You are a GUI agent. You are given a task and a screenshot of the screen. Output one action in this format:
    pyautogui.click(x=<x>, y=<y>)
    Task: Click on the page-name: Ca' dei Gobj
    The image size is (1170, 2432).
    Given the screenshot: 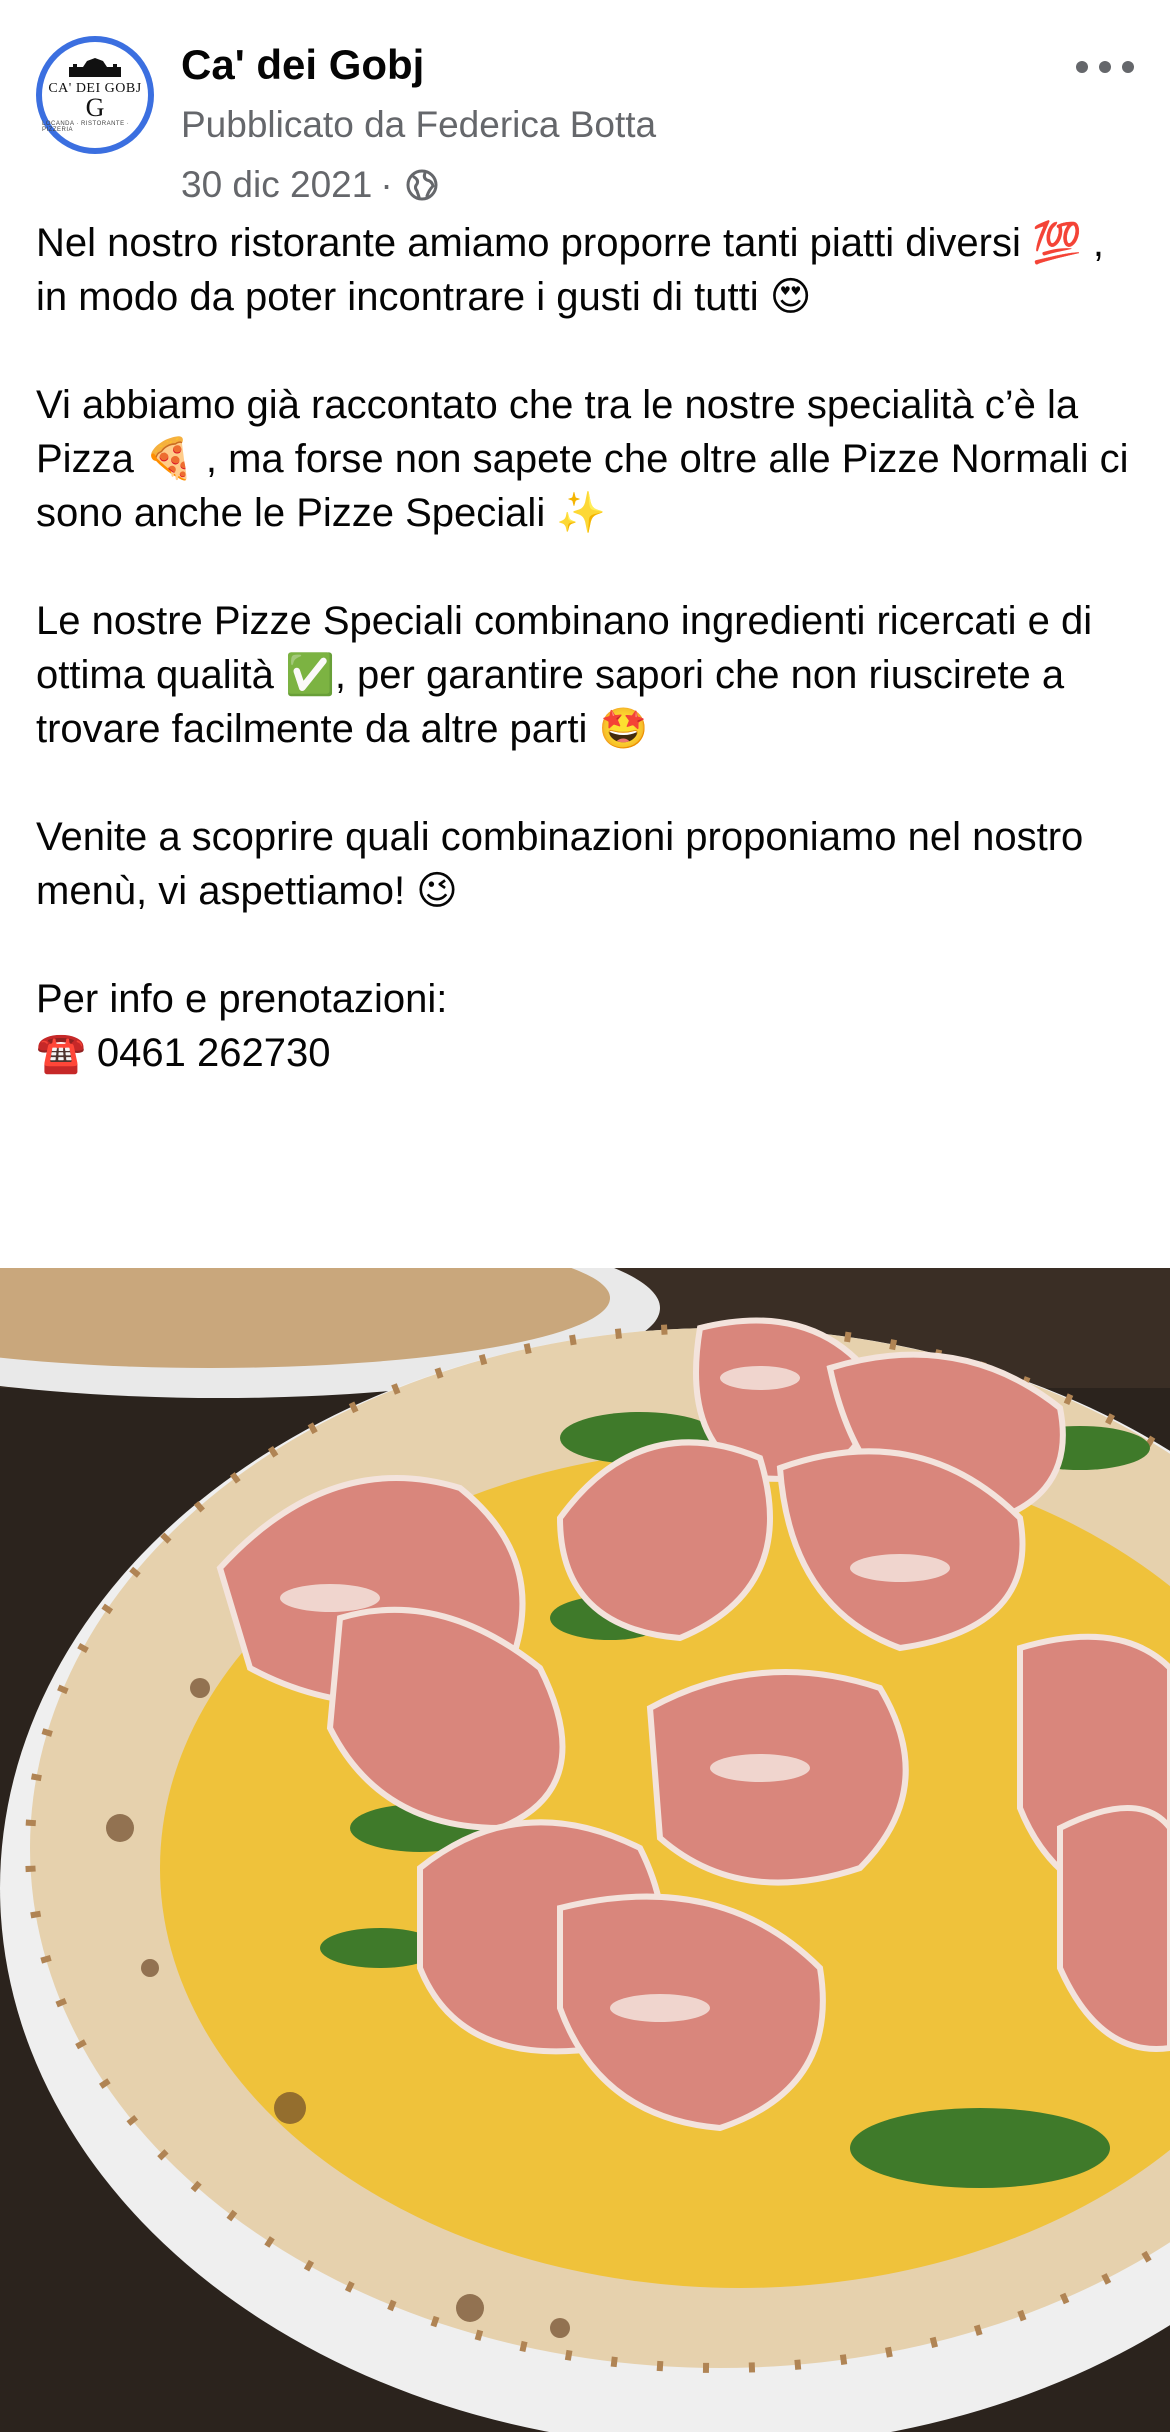 What is the action you would take?
    pyautogui.click(x=302, y=65)
    